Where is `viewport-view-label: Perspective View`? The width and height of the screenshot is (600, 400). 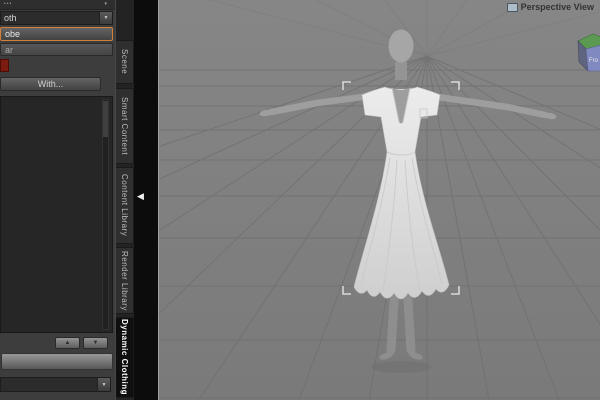 viewport-view-label: Perspective View is located at coordinates (550, 7).